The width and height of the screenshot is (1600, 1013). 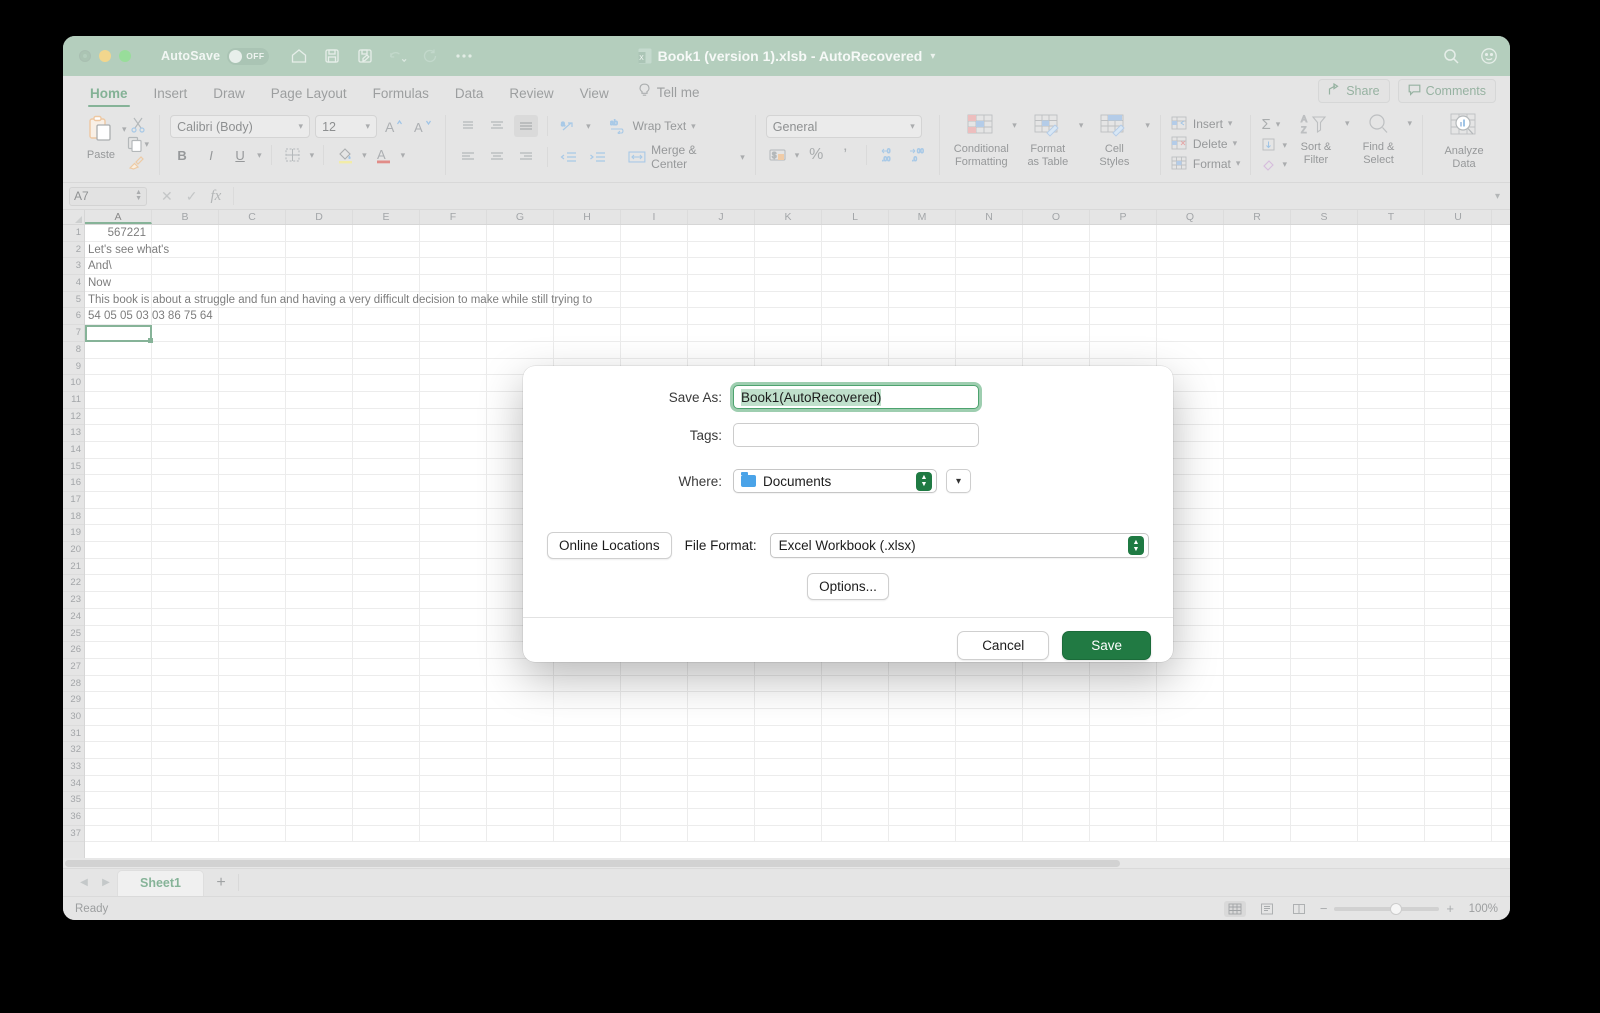 What do you see at coordinates (1056, 733) in the screenshot?
I see `cell-O31` at bounding box center [1056, 733].